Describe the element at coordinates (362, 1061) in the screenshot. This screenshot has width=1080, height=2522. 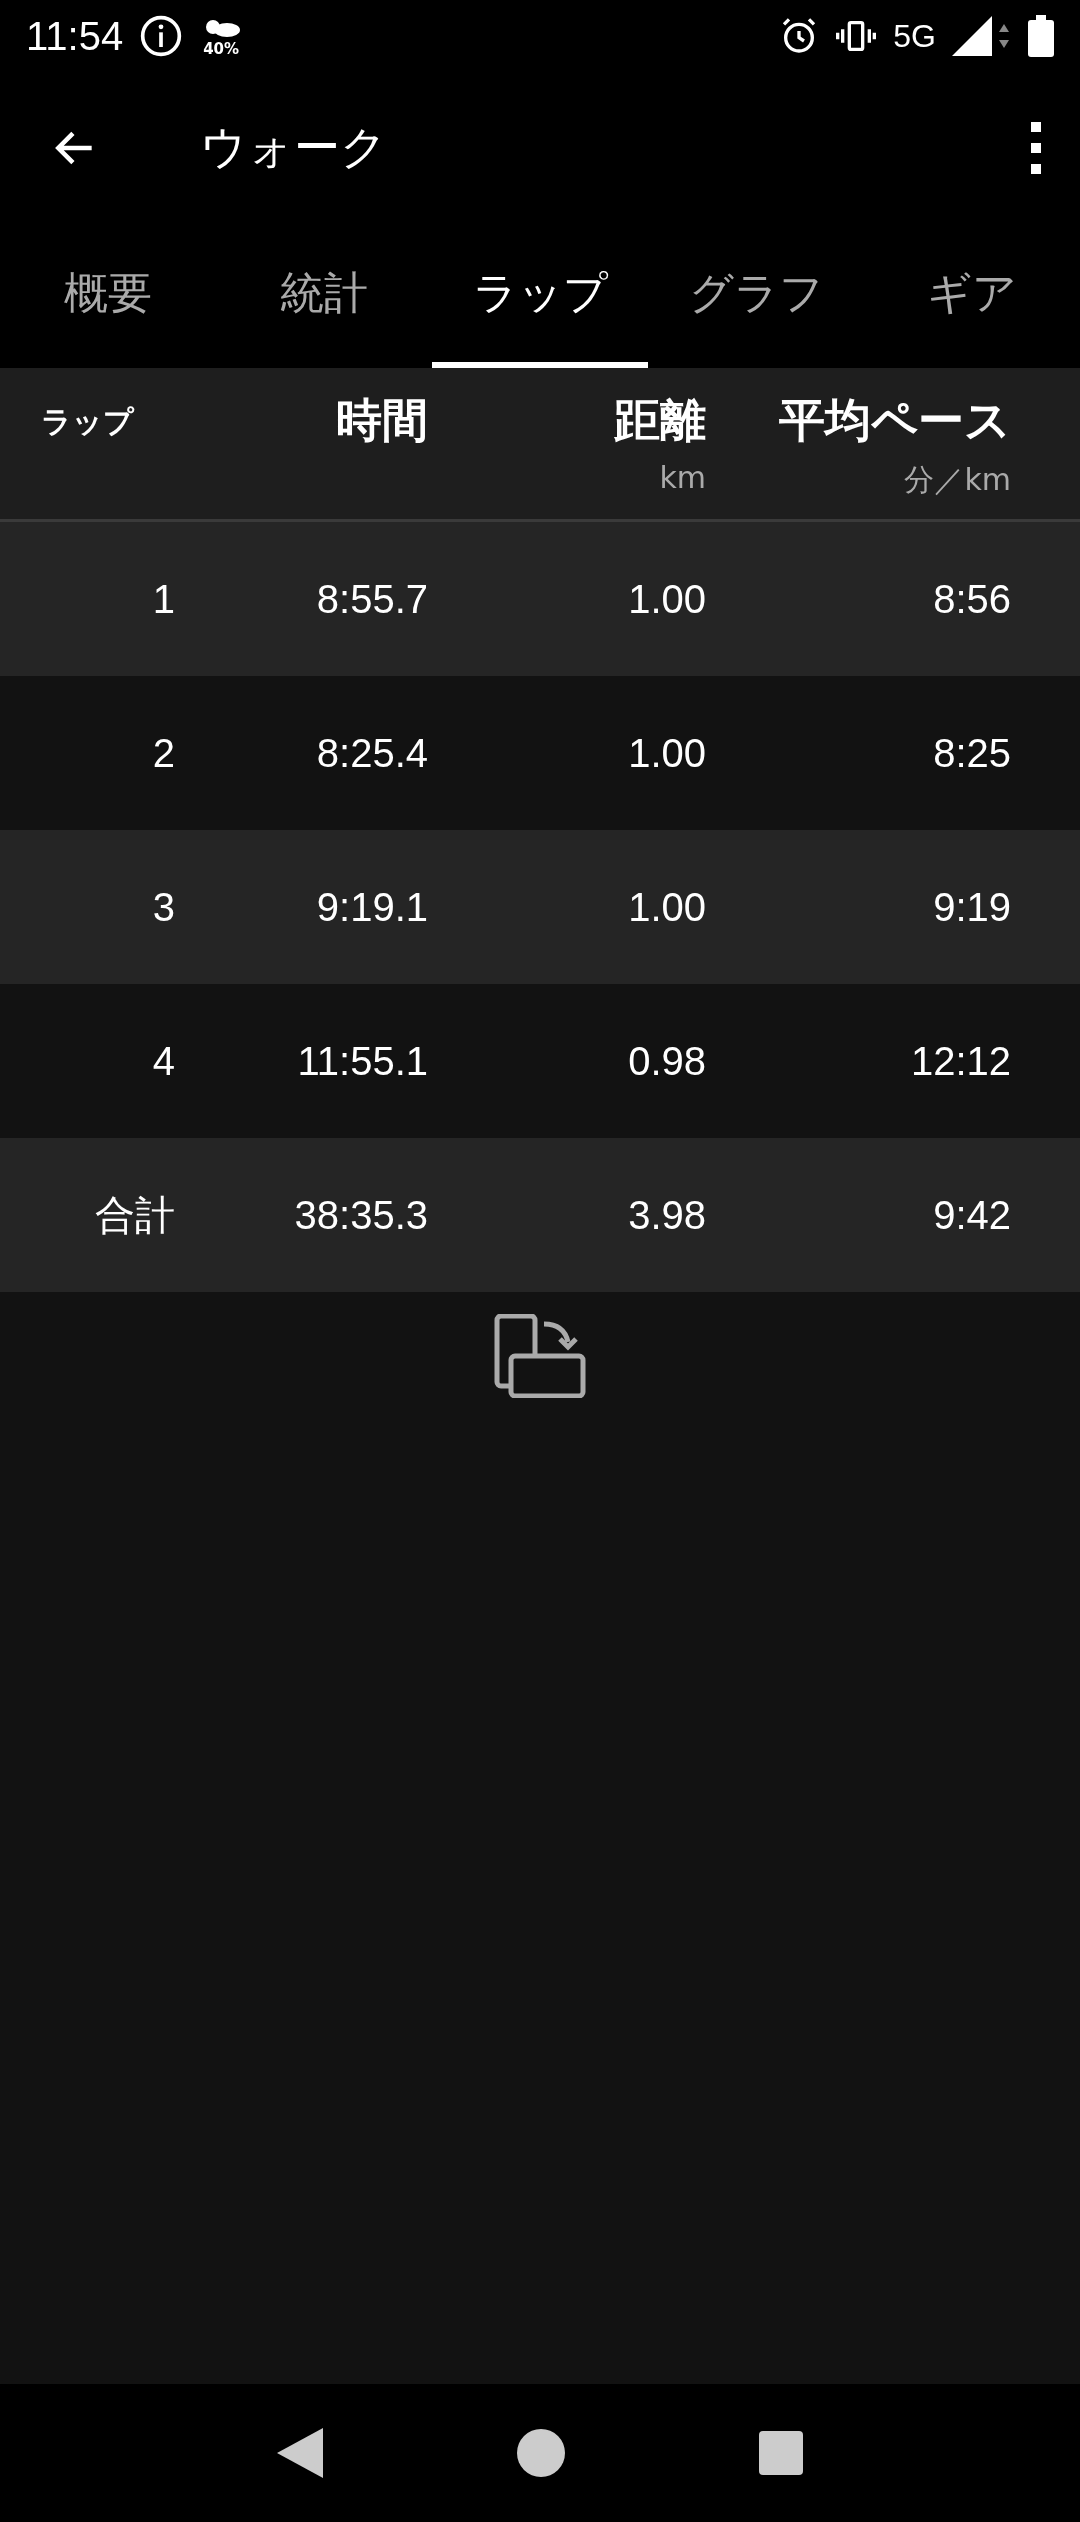
I see `table-cell-text: 11:55.1` at that location.